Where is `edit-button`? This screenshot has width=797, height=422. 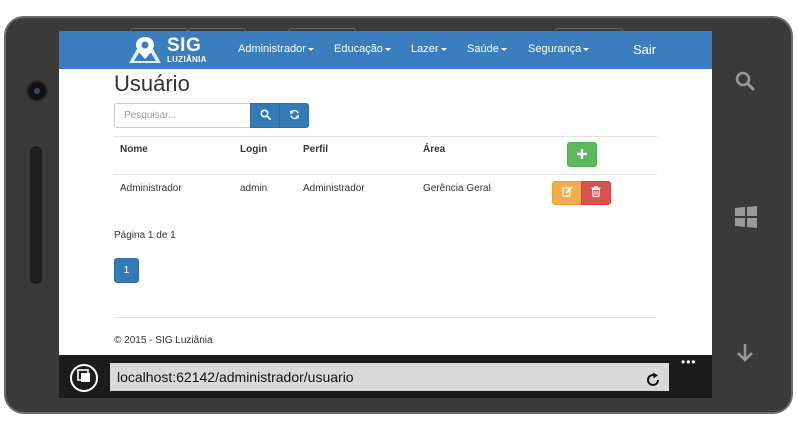
edit-button is located at coordinates (567, 193).